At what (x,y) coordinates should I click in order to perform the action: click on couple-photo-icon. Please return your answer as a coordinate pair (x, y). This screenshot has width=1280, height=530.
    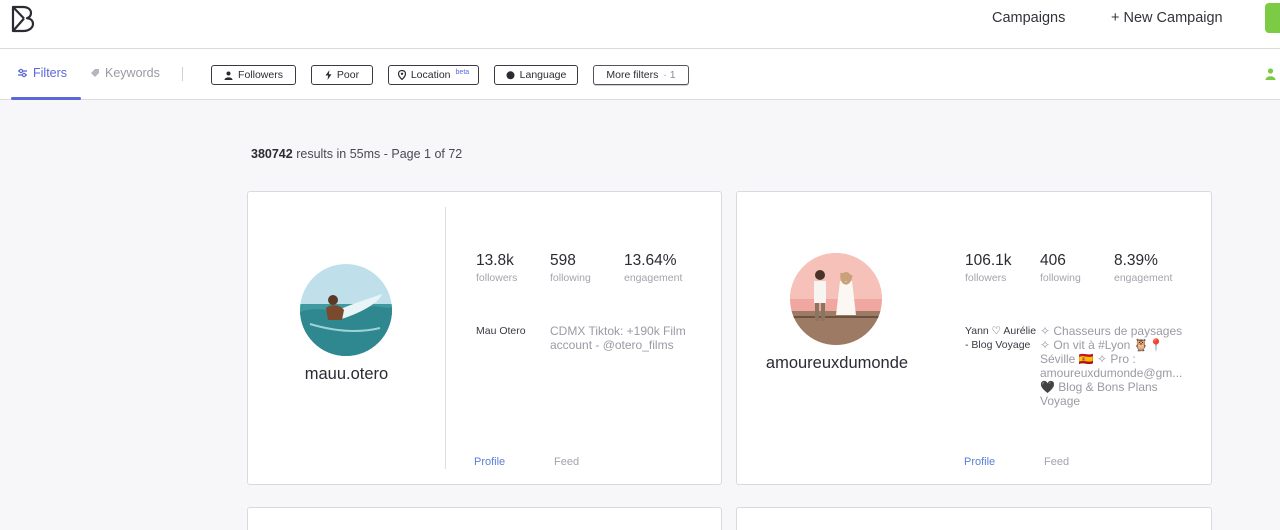
    Looking at the image, I should click on (836, 299).